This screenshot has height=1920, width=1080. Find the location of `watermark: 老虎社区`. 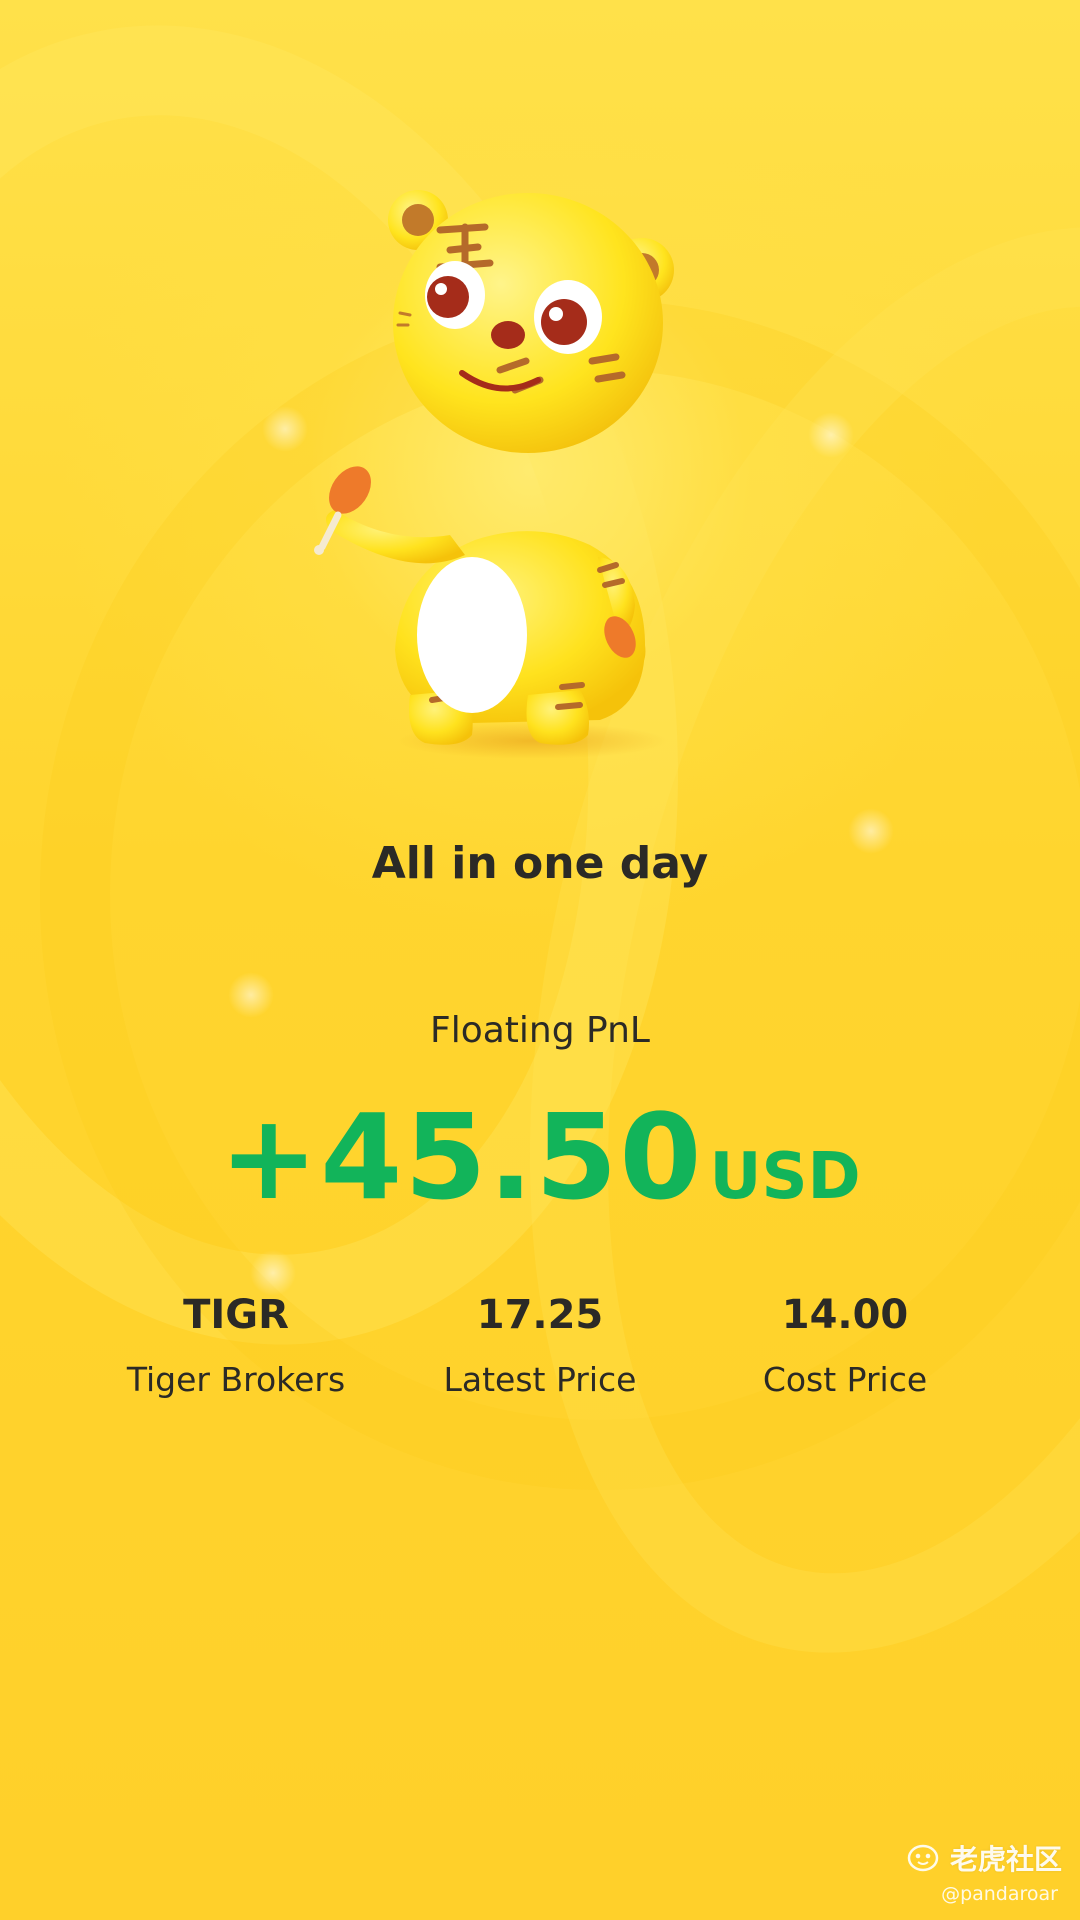

watermark: 老虎社区 is located at coordinates (984, 1858).